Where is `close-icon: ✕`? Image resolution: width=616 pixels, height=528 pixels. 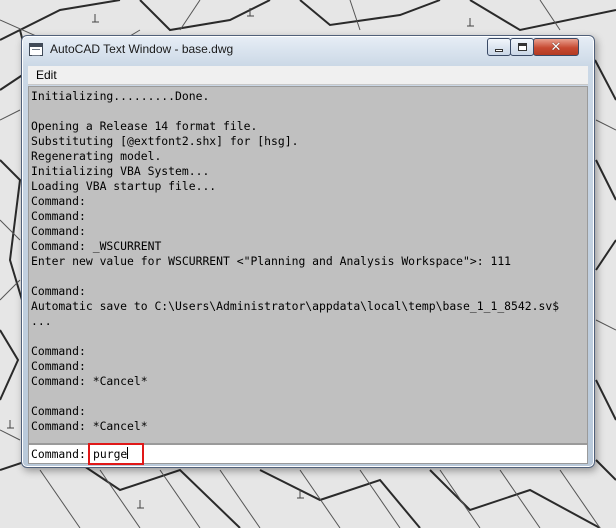
close-icon: ✕ is located at coordinates (556, 47).